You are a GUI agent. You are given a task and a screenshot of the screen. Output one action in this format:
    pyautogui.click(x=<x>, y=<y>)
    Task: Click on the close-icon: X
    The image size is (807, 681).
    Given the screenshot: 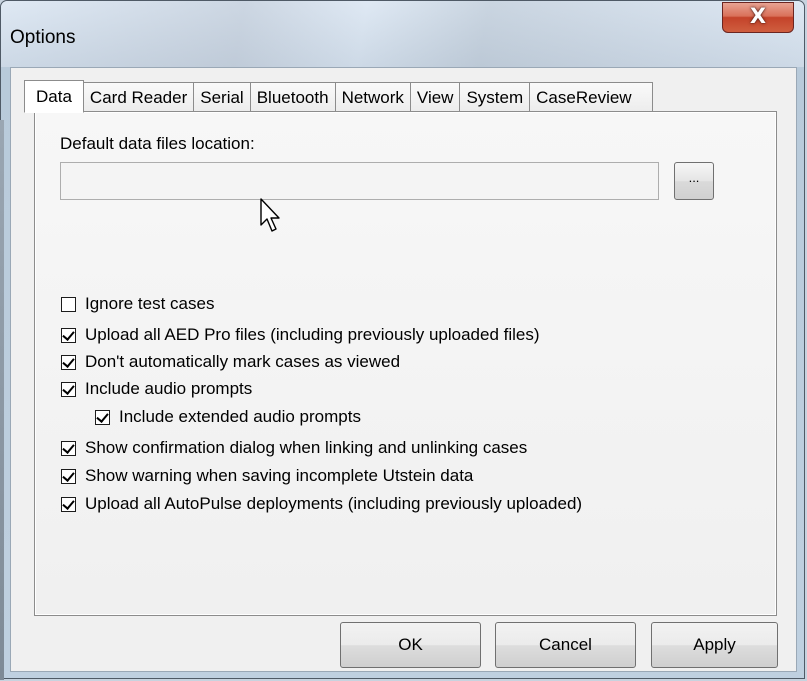 What is the action you would take?
    pyautogui.click(x=758, y=16)
    